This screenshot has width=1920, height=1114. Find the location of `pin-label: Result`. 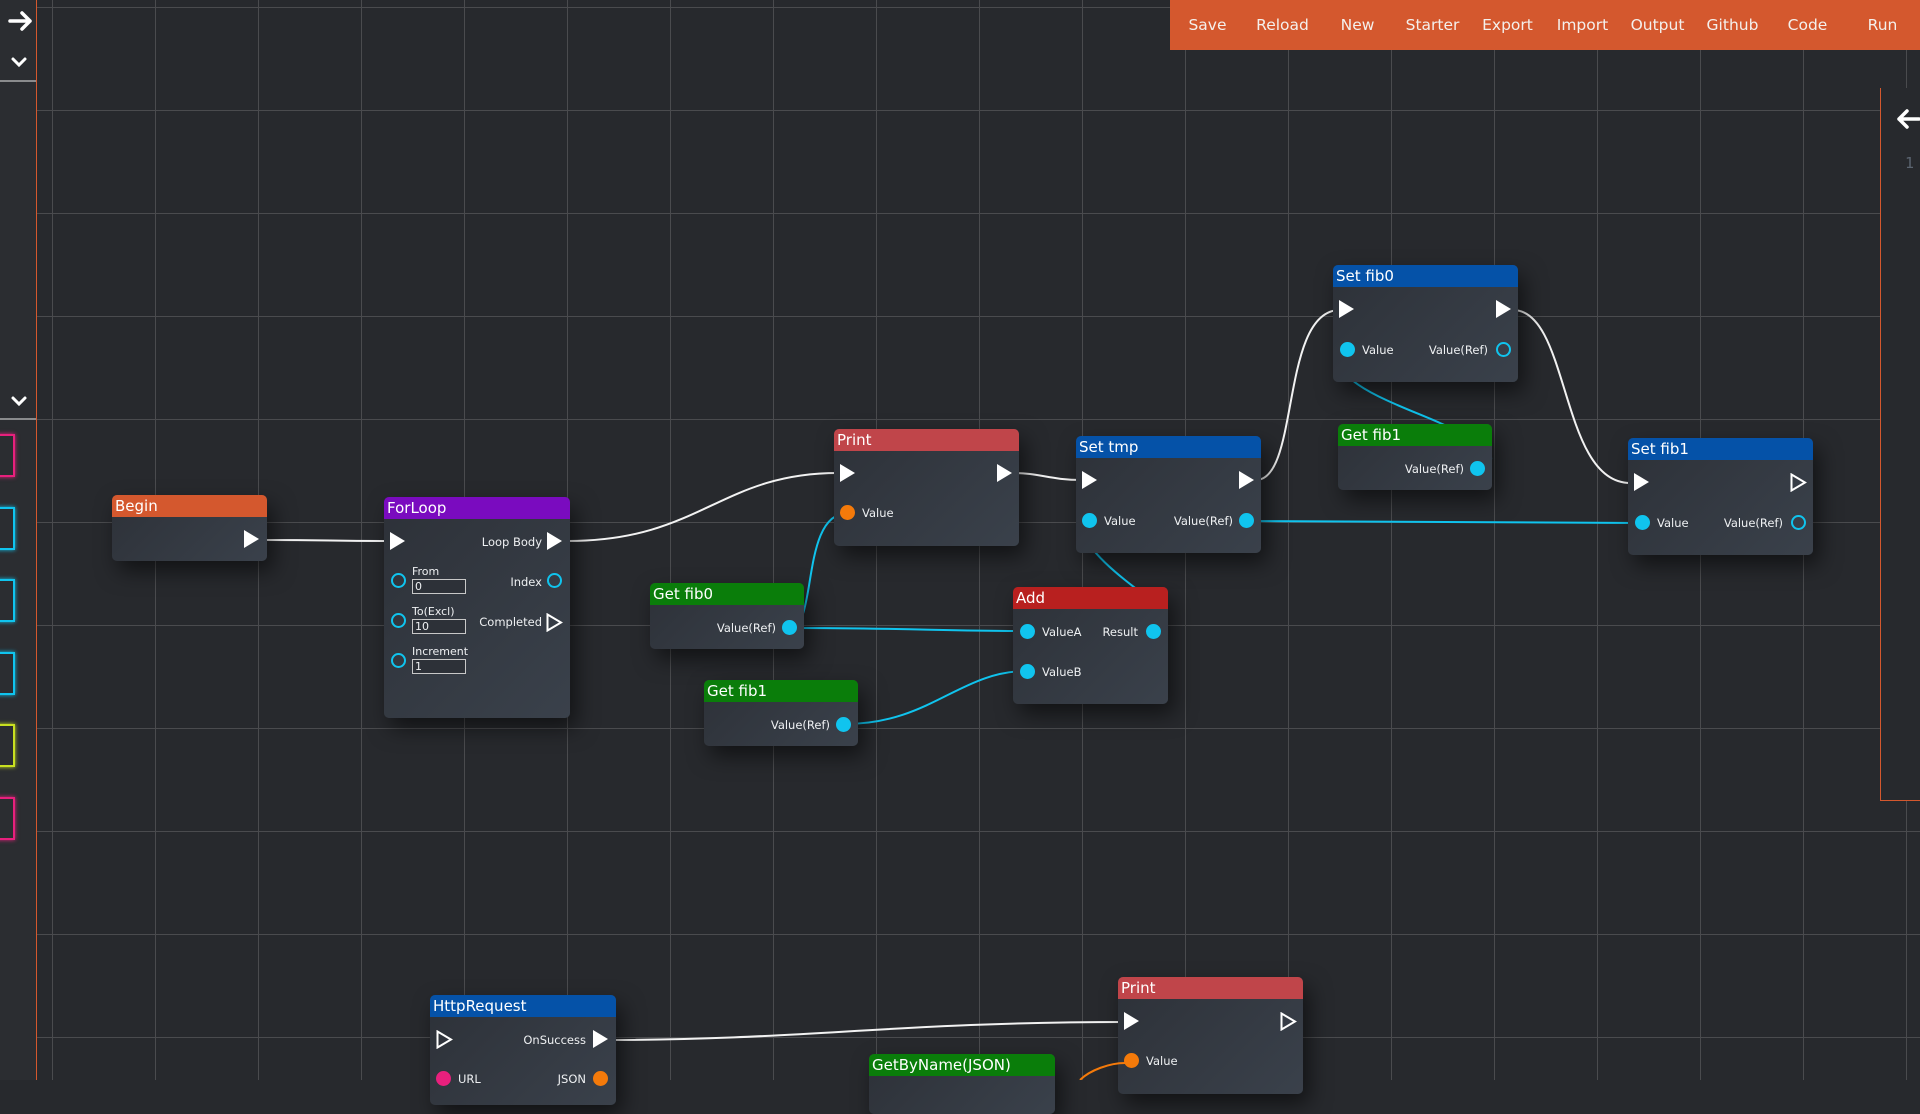

pin-label: Result is located at coordinates (1120, 632).